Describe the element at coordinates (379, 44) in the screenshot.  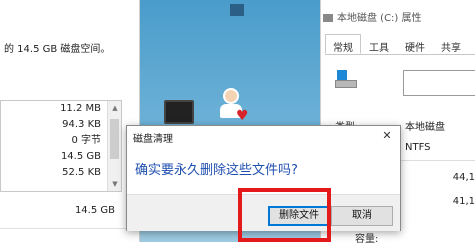
I see `tab-tools: 工具` at that location.